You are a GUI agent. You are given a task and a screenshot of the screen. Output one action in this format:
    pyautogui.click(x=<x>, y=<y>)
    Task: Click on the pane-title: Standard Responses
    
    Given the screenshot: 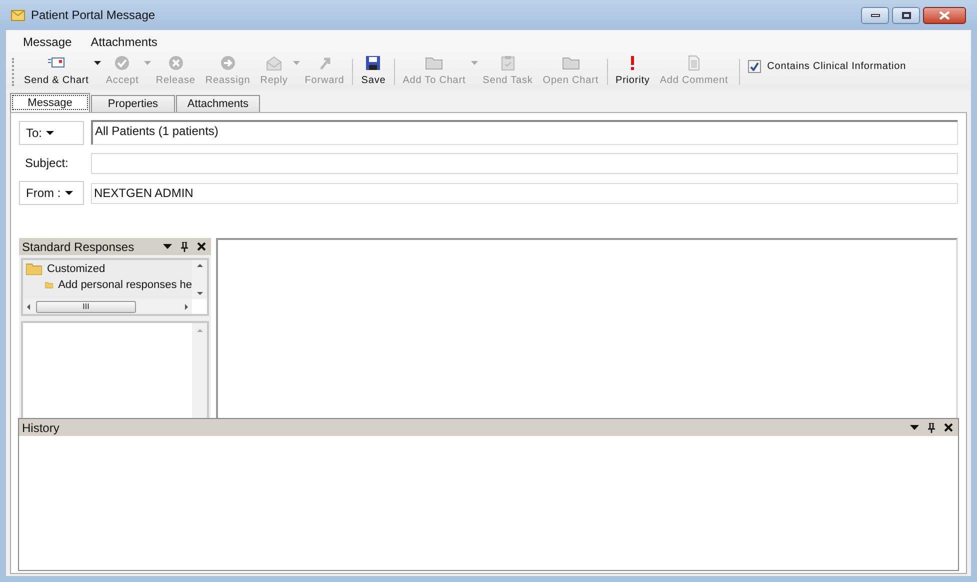 What is the action you would take?
    pyautogui.click(x=79, y=247)
    